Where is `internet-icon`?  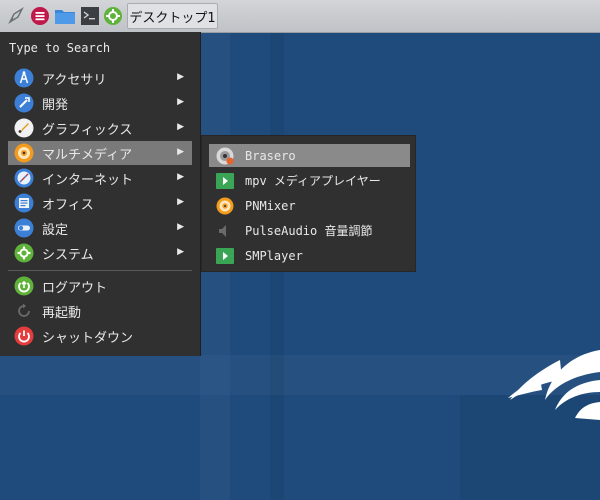
internet-icon is located at coordinates (24, 178).